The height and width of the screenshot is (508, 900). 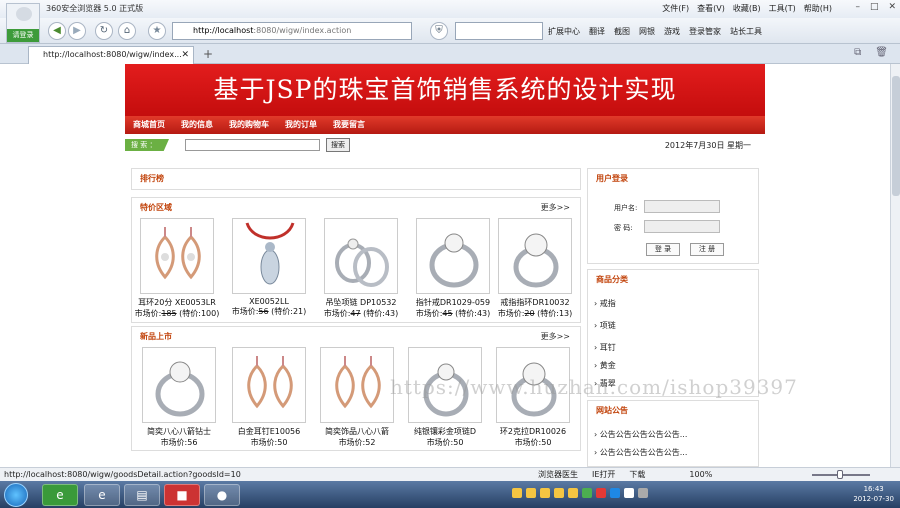 I want to click on ie-open: IE打开, so click(x=603, y=474).